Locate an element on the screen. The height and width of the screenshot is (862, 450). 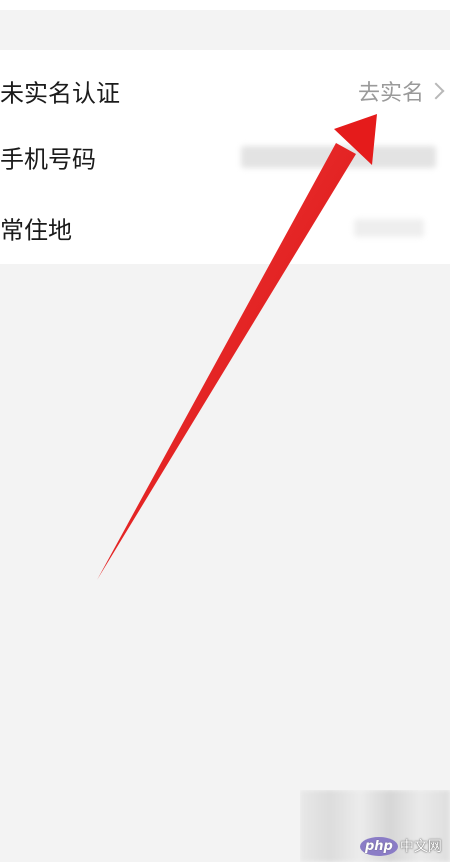
top-bar is located at coordinates (225, 5).